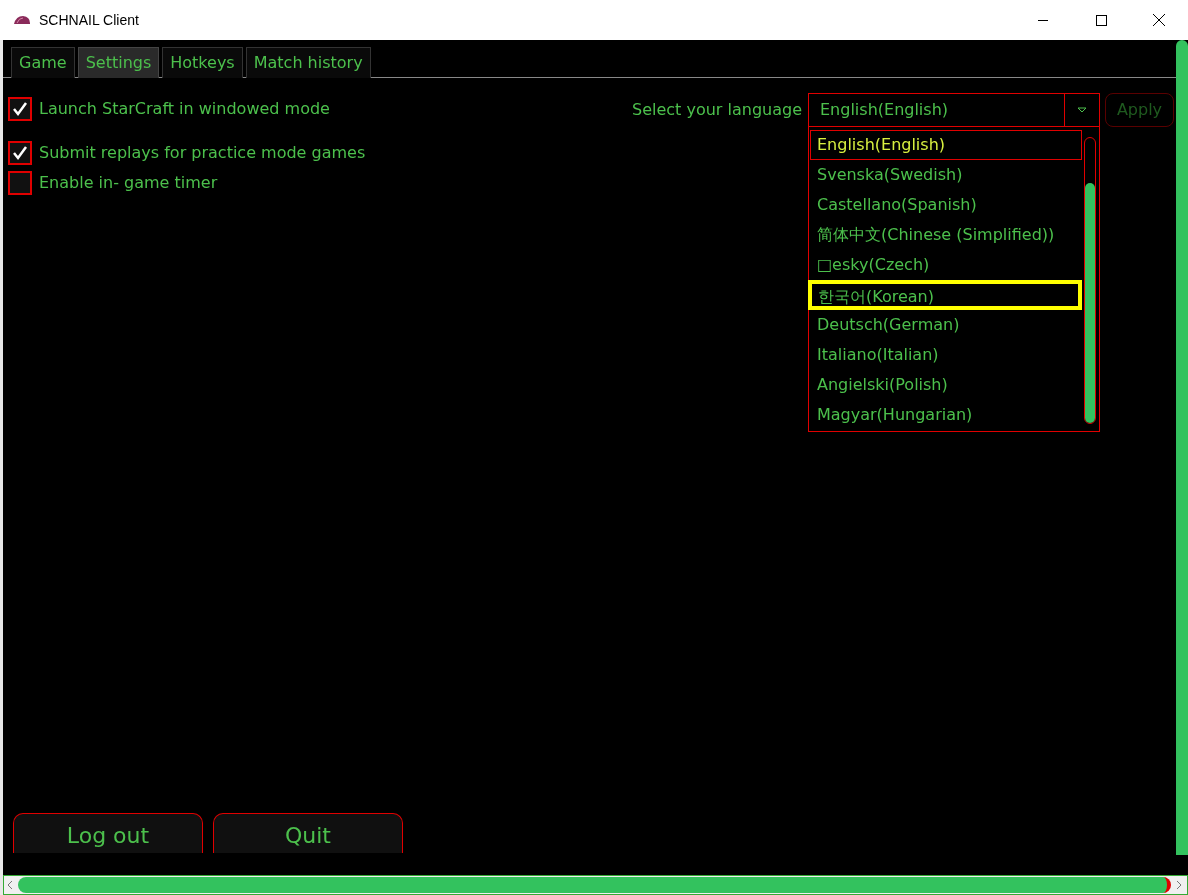 This screenshot has height=895, width=1188. Describe the element at coordinates (946, 325) in the screenshot. I see `dropdown-item: Deutsch(German)` at that location.